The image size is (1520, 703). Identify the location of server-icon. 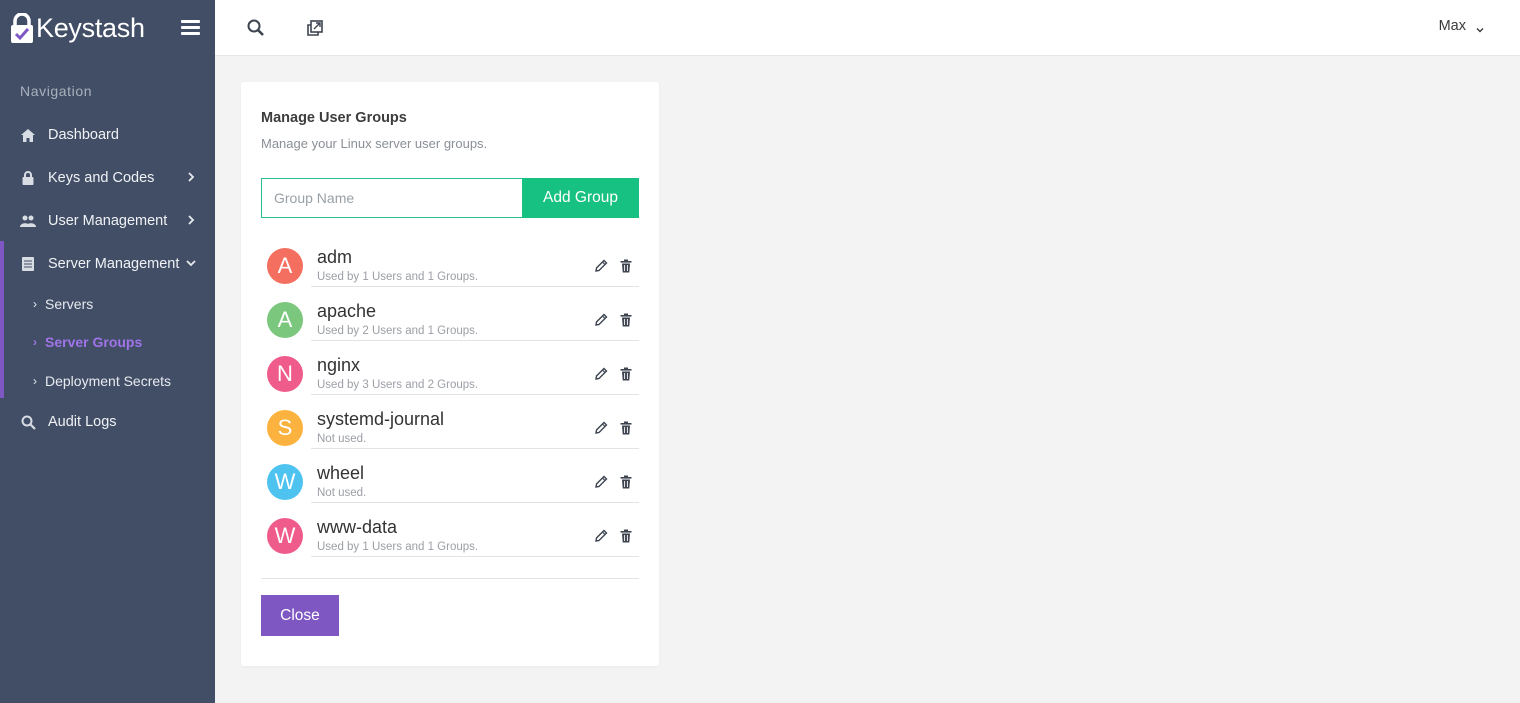
(28, 264).